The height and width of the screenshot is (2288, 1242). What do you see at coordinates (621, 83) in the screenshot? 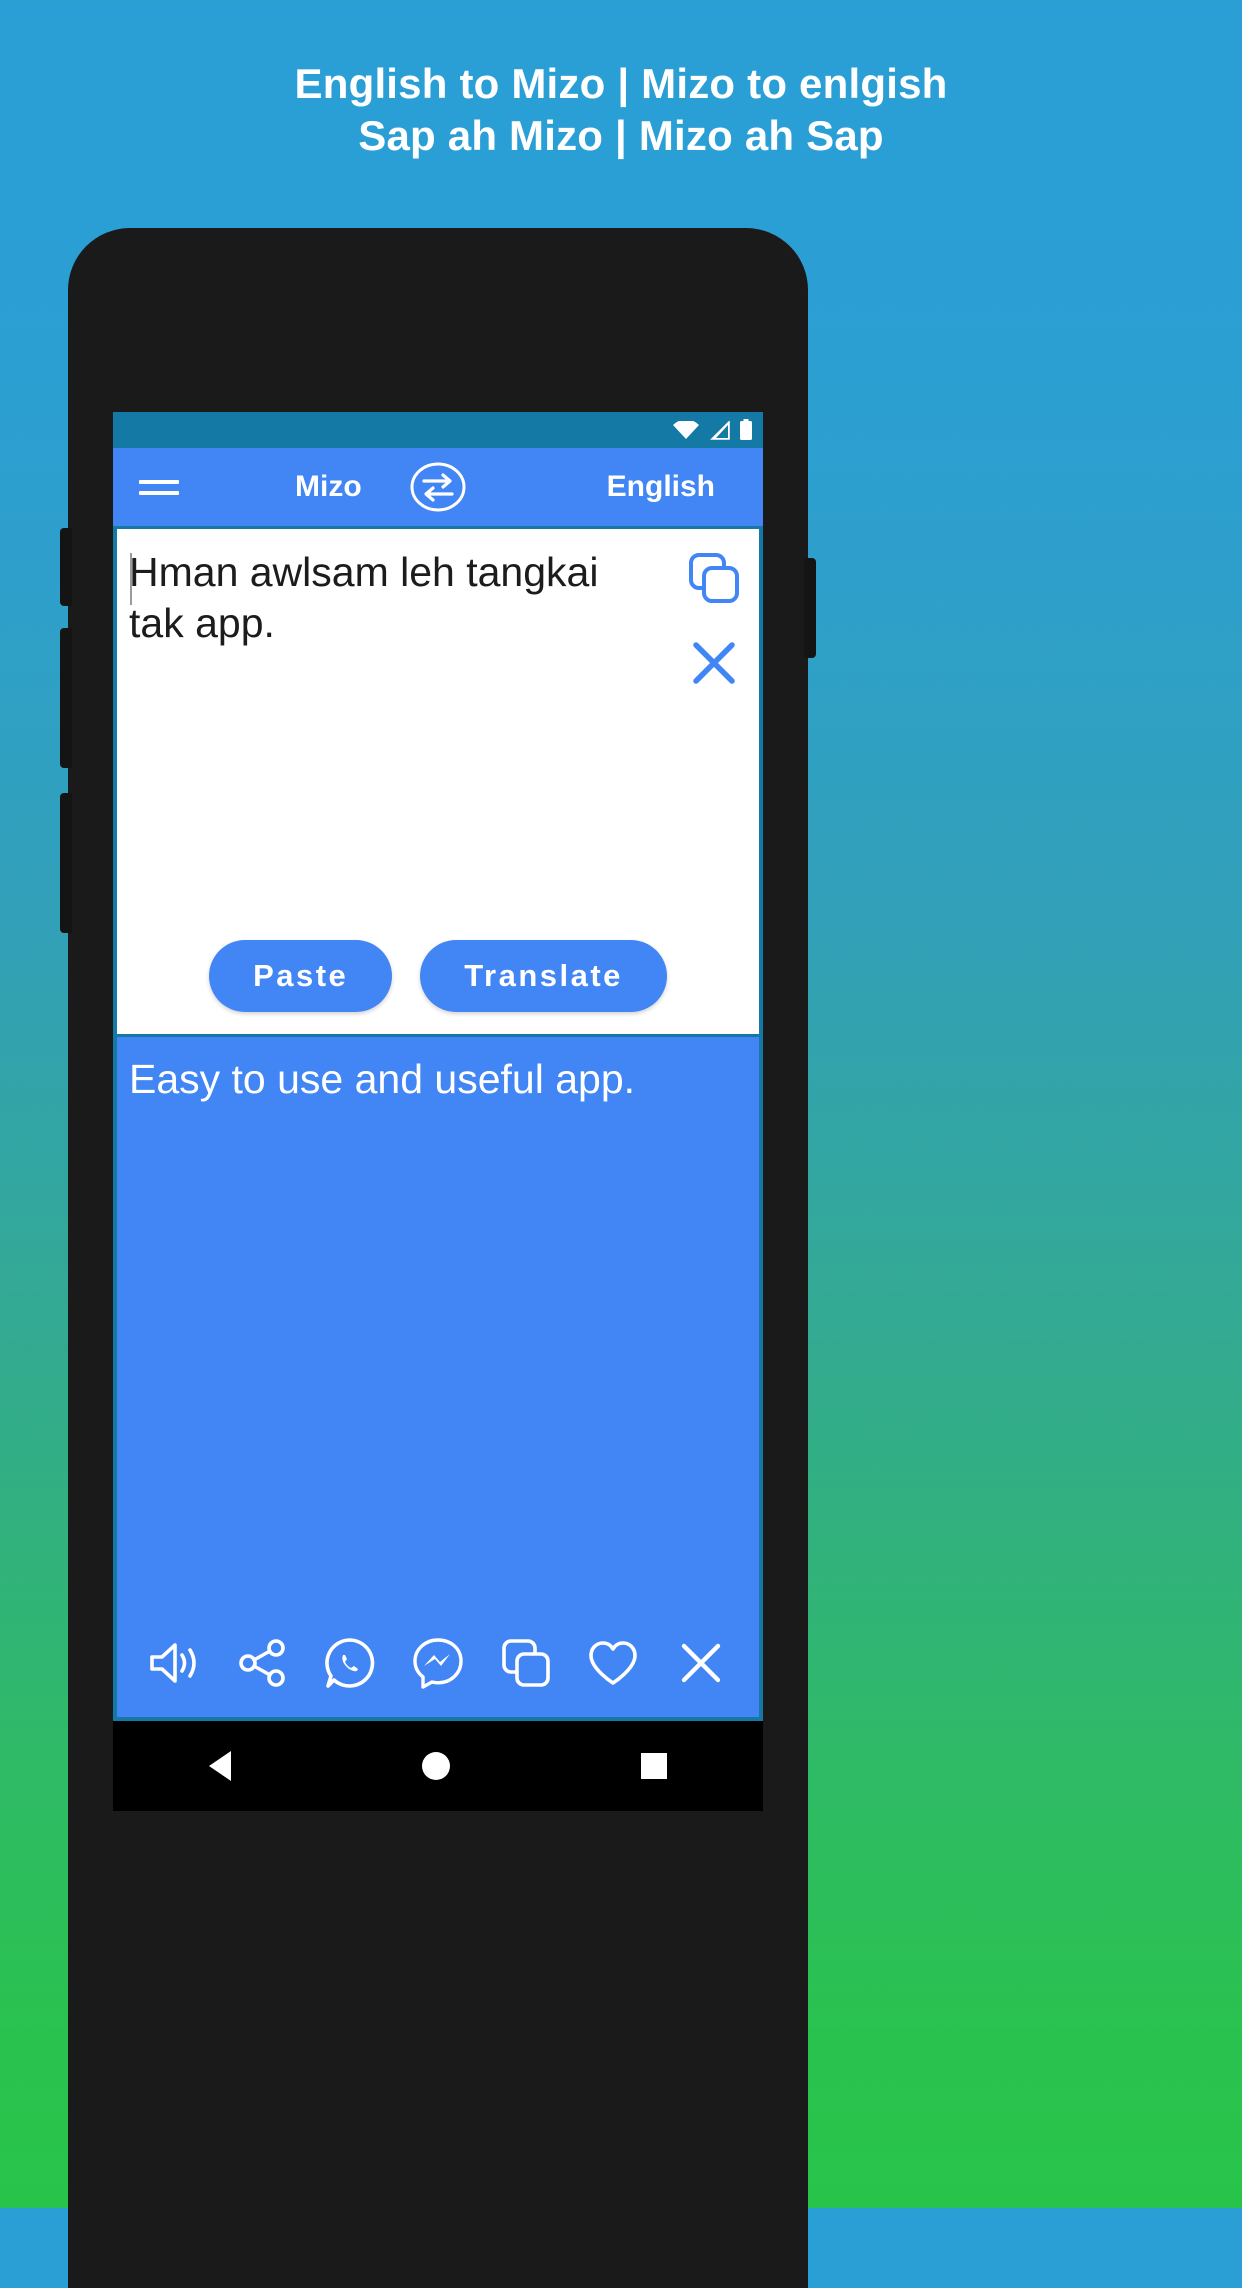
I see `promo-line-1: English to Mizo | Mizo to enlgish` at bounding box center [621, 83].